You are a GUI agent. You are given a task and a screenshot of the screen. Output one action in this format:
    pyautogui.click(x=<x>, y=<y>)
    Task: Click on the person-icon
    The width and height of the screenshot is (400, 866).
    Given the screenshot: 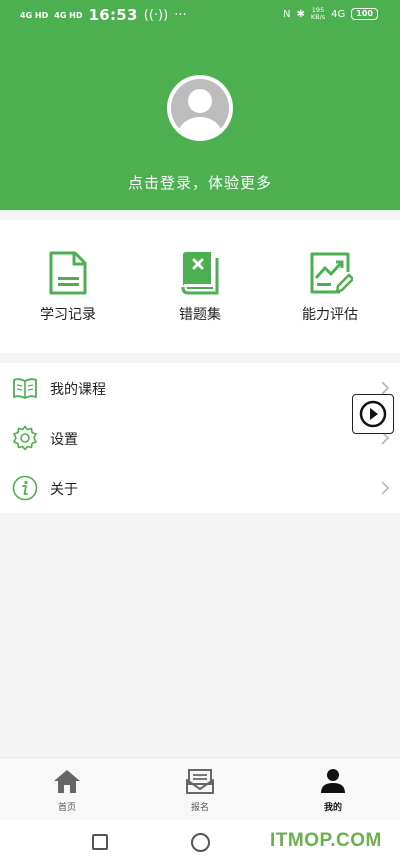 What is the action you would take?
    pyautogui.click(x=333, y=781)
    